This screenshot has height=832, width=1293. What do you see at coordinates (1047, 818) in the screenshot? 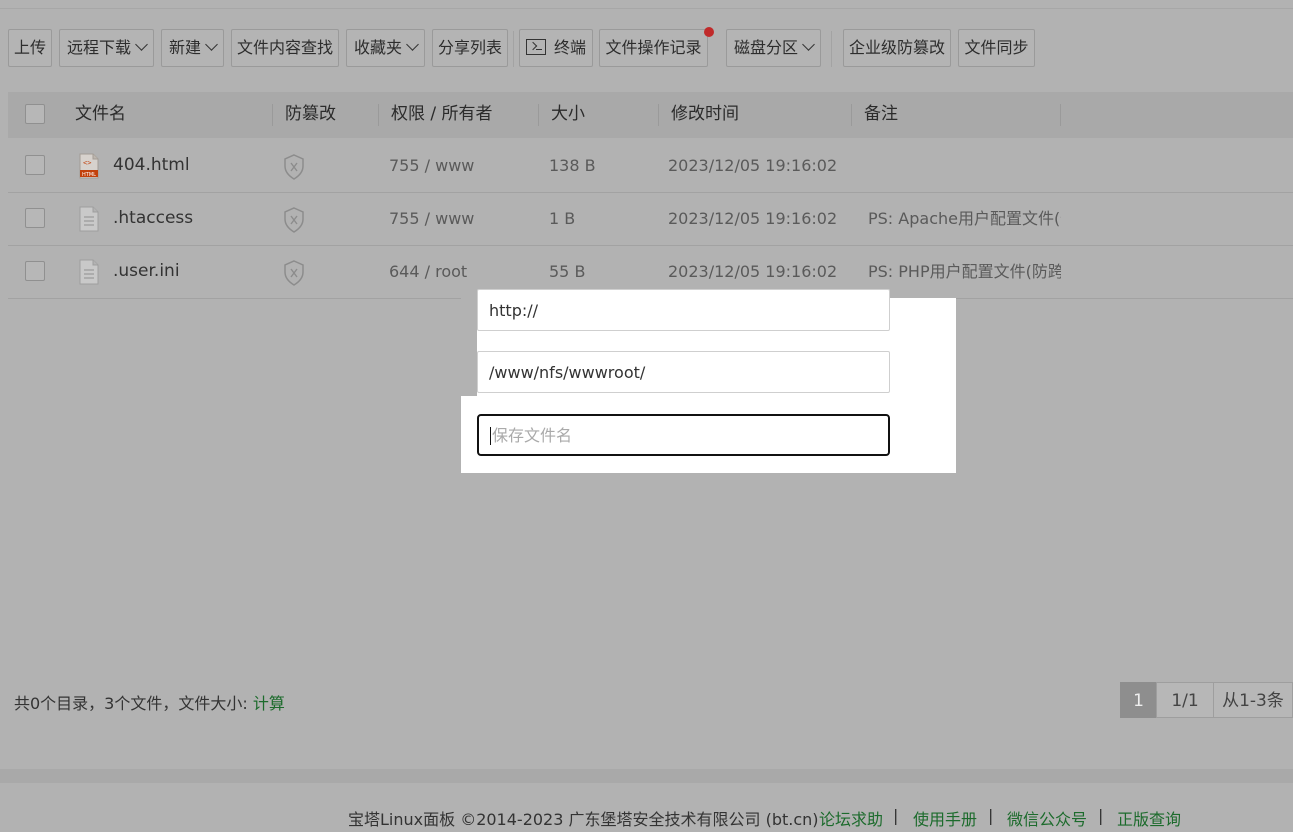
I see `wechat-account-link: 微信公众号` at bounding box center [1047, 818].